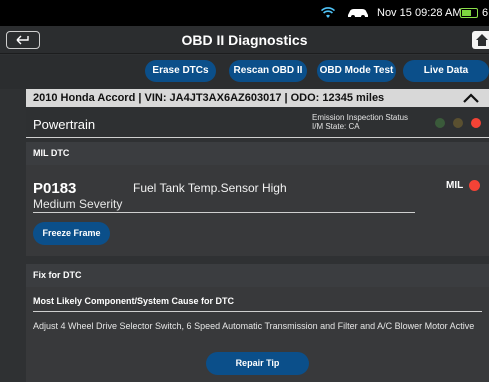 Image resolution: width=489 pixels, height=382 pixels. I want to click on erase-dtcs-button: Erase DTCs, so click(180, 71).